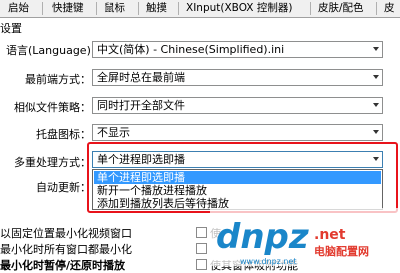 The width and height of the screenshot is (400, 273). I want to click on multi-process-label: 多重处理方式：, so click(52, 162).